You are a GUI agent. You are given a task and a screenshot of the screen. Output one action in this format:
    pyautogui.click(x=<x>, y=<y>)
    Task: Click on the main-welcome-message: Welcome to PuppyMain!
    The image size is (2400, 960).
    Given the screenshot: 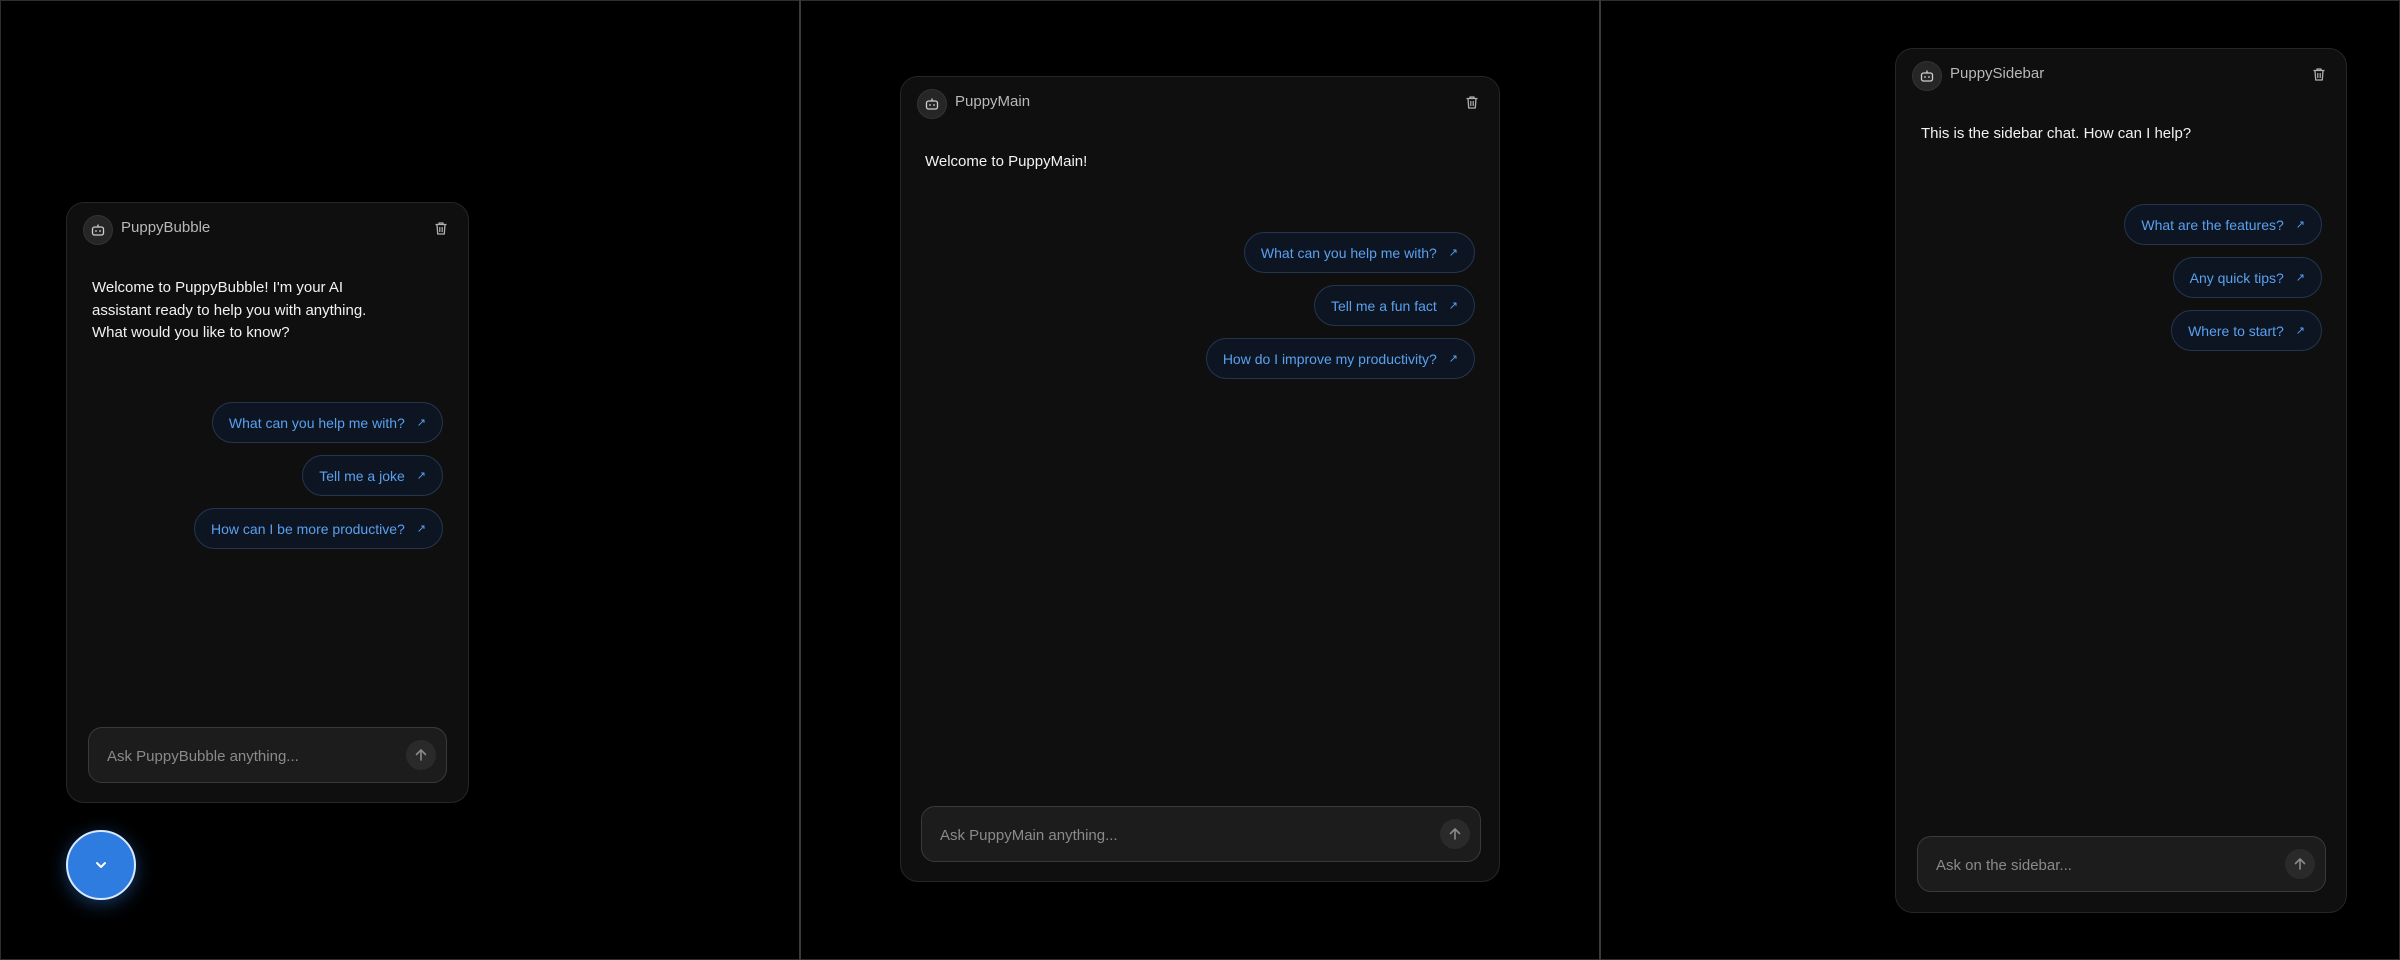 What is the action you would take?
    pyautogui.click(x=1006, y=161)
    